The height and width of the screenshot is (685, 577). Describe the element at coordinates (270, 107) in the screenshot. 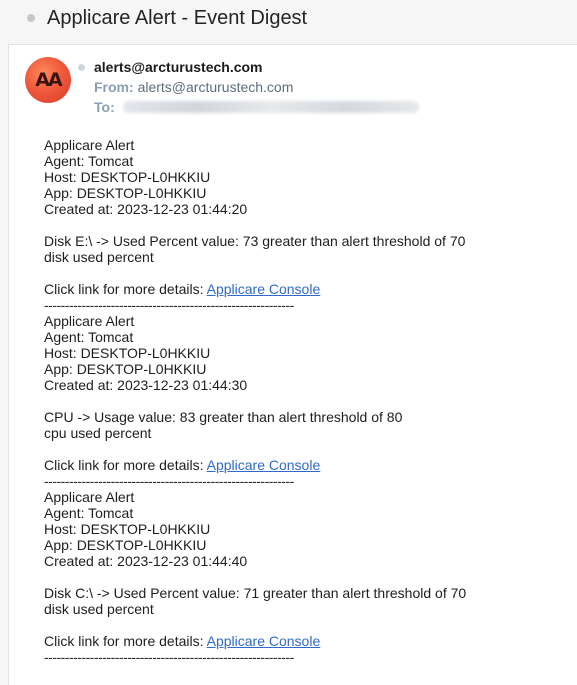

I see `redacted-recipients` at that location.